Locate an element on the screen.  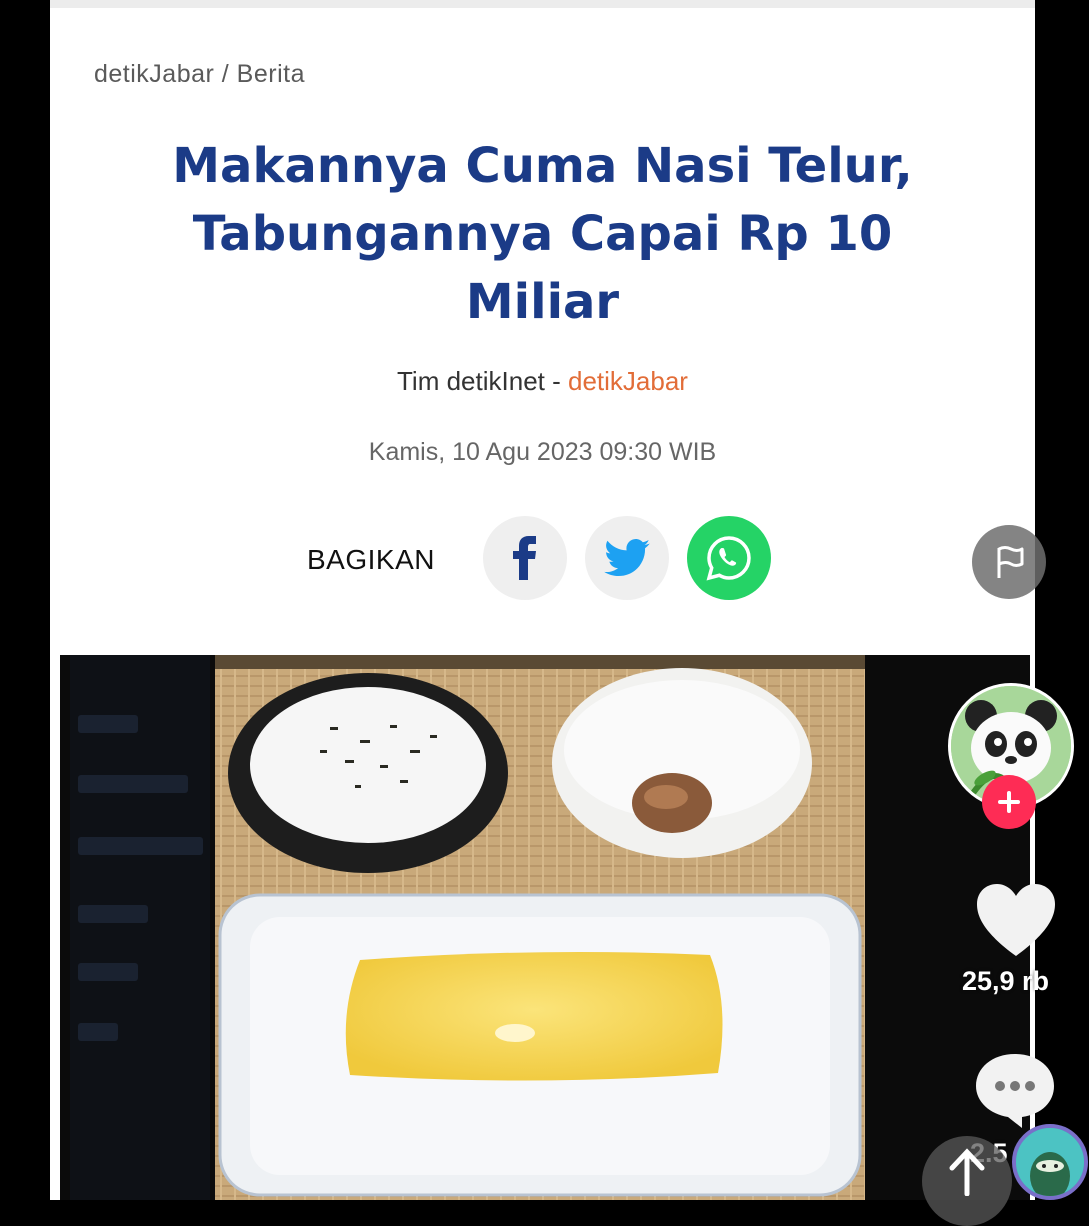
facebook-share-button is located at coordinates (525, 558).